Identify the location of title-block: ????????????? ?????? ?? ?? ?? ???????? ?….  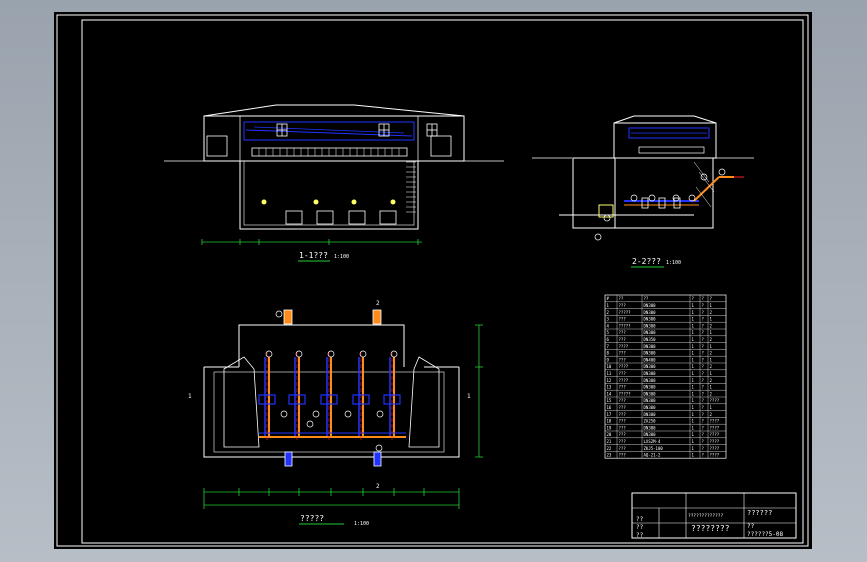
(714, 515).